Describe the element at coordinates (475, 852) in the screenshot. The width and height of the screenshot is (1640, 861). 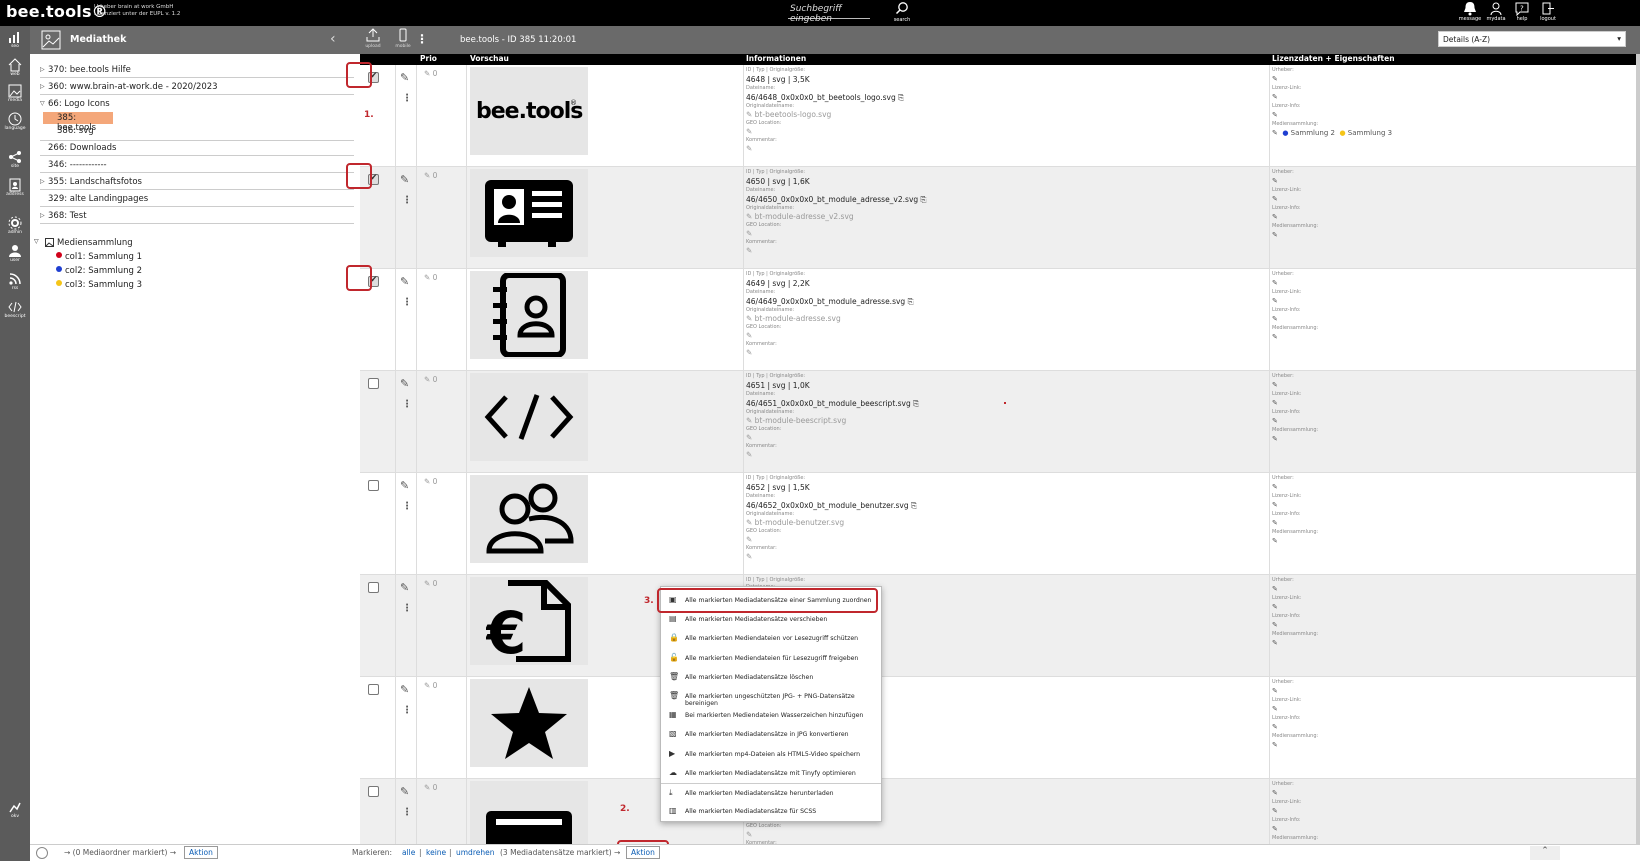
I see `mark-invert-link: umdrehen` at that location.